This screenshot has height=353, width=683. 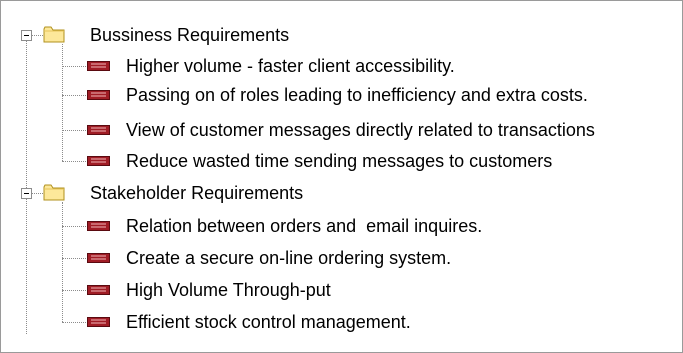 What do you see at coordinates (26, 186) in the screenshot?
I see `root-tree-line` at bounding box center [26, 186].